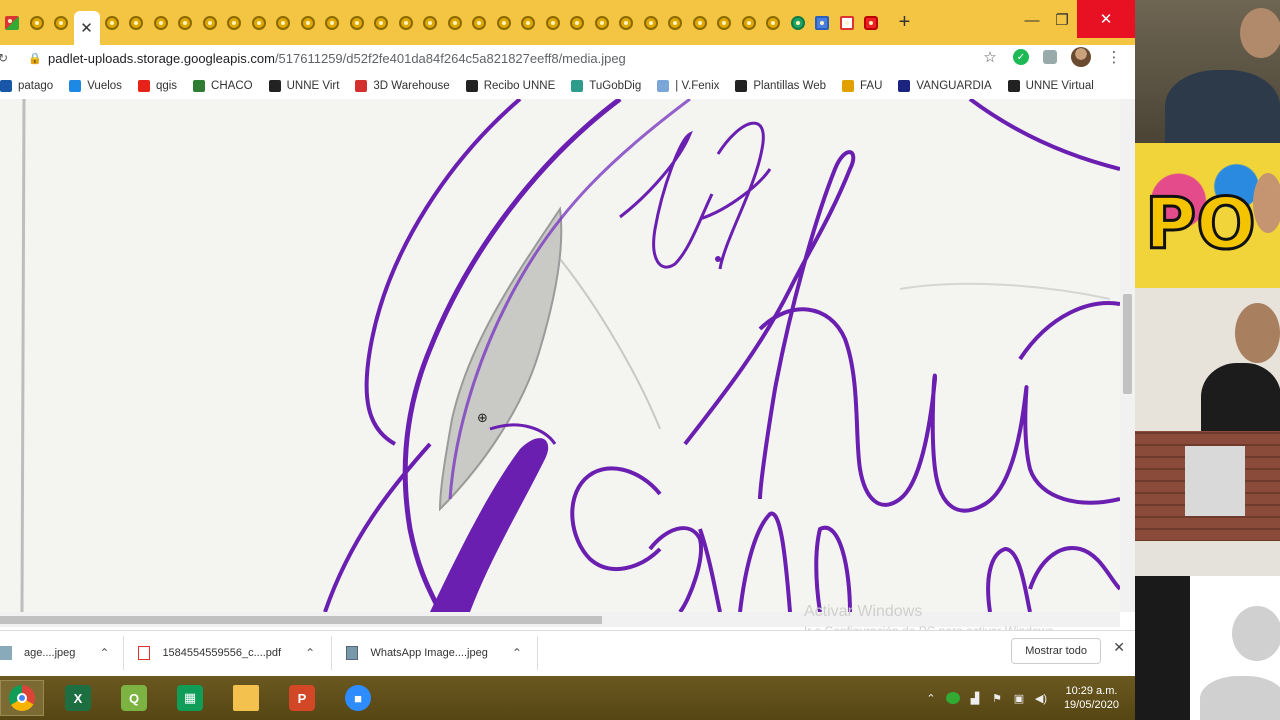 Image resolution: width=1280 pixels, height=720 pixels. What do you see at coordinates (429, 652) in the screenshot?
I see `download-filename: WhatsApp Image....jpeg` at bounding box center [429, 652].